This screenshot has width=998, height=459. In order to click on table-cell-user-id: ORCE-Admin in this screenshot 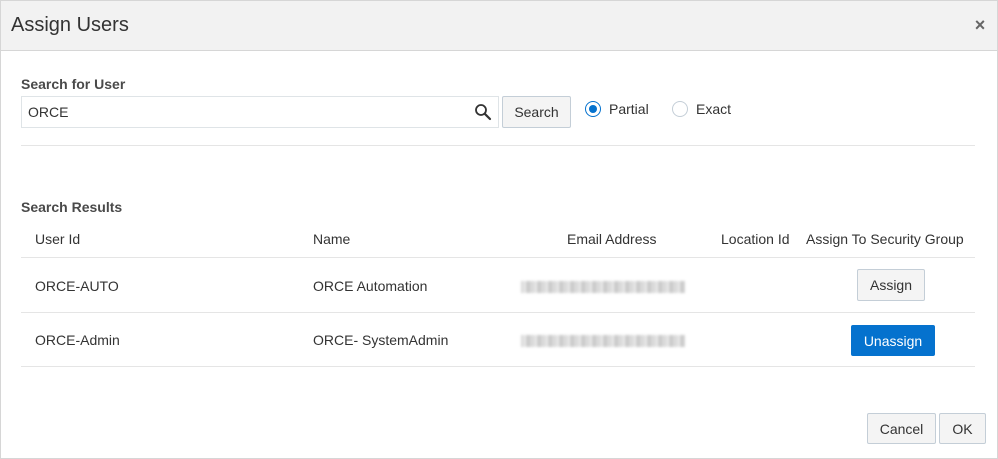, I will do `click(77, 340)`.